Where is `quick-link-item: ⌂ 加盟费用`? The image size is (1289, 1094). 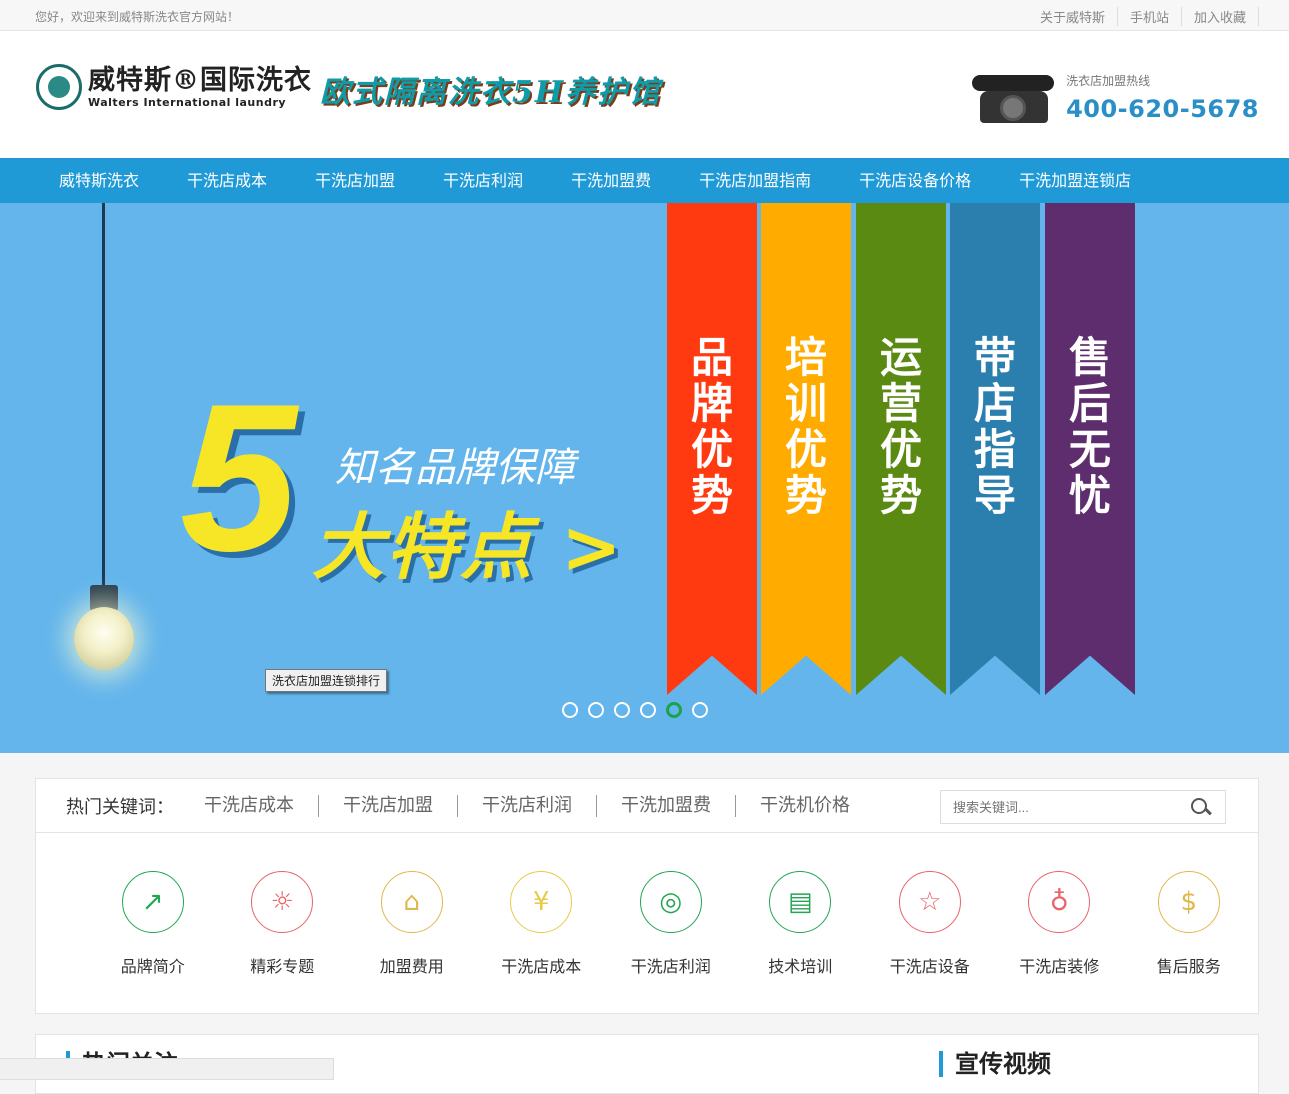 quick-link-item: ⌂ 加盟费用 is located at coordinates (412, 924).